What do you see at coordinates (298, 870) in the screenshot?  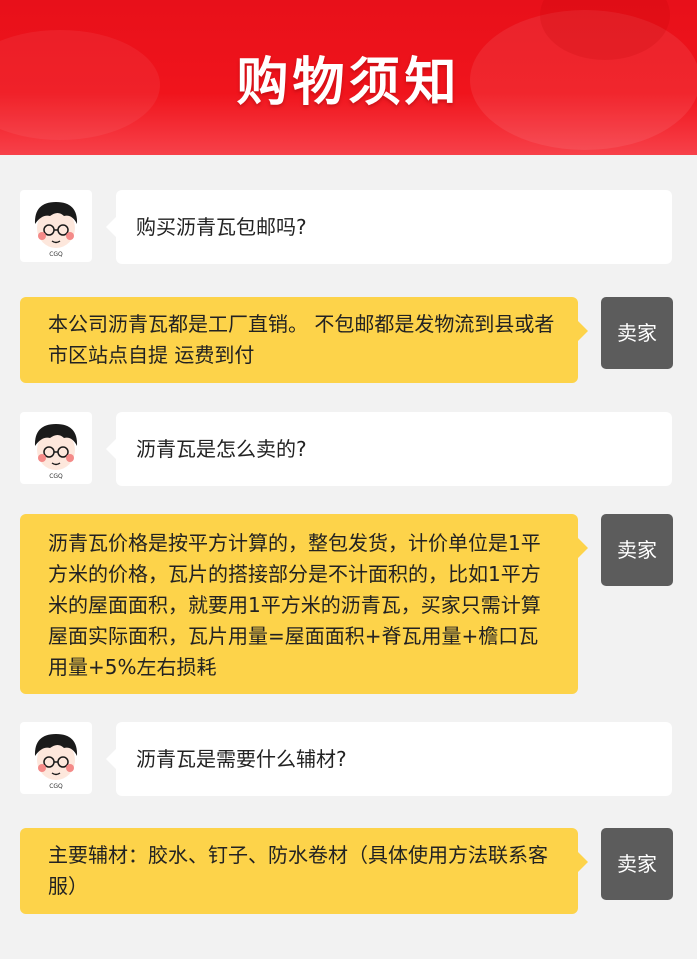 I see `answer-text: 主要辅材：胶水、钉子、防水卷材（具体使用方法联系客服）` at bounding box center [298, 870].